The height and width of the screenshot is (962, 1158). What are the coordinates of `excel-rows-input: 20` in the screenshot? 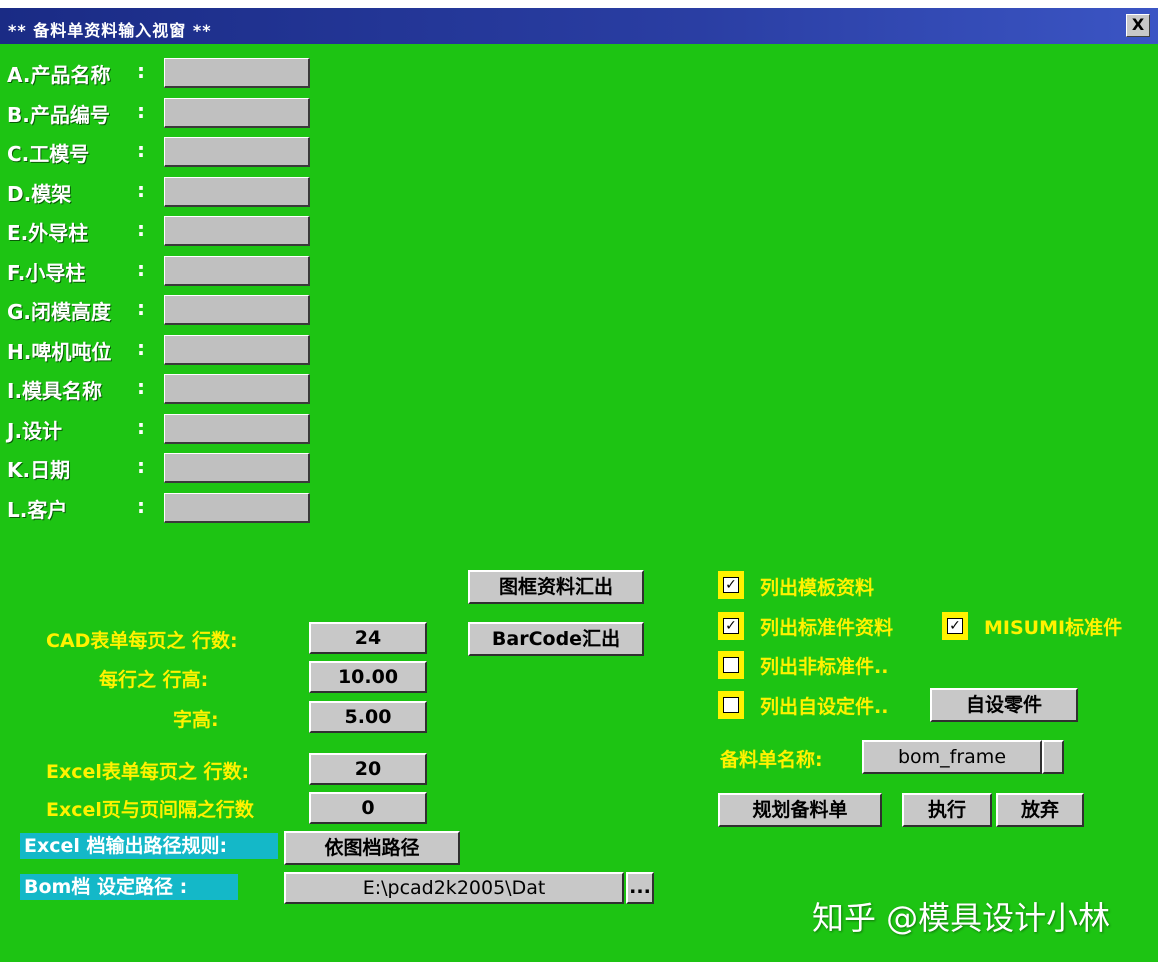 It's located at (368, 769).